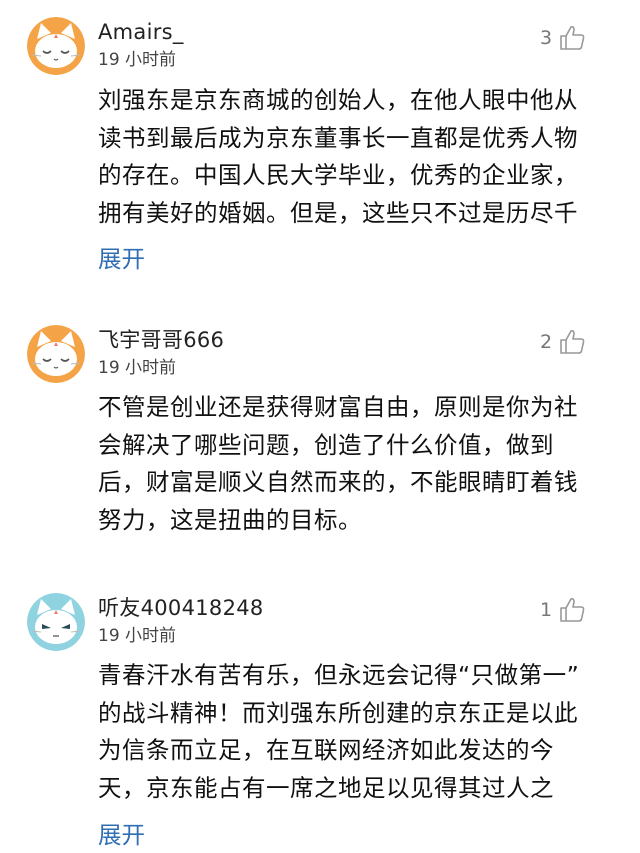  I want to click on comment-line: 刘强东是京东商城的创始人，在他人眼中他从, so click(338, 100).